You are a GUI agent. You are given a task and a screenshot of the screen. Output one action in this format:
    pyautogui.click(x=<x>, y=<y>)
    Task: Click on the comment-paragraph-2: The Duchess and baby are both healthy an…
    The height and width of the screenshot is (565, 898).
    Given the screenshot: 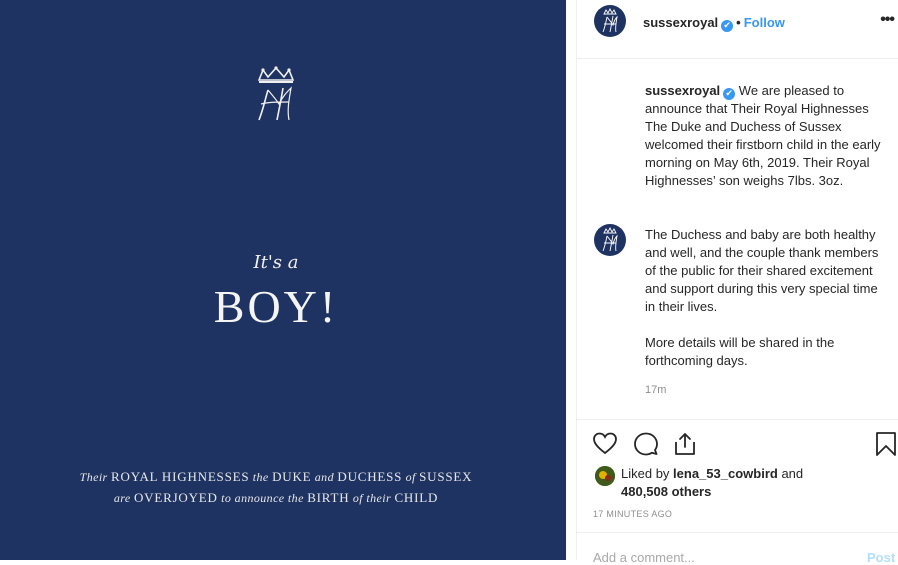 What is the action you would take?
    pyautogui.click(x=762, y=270)
    